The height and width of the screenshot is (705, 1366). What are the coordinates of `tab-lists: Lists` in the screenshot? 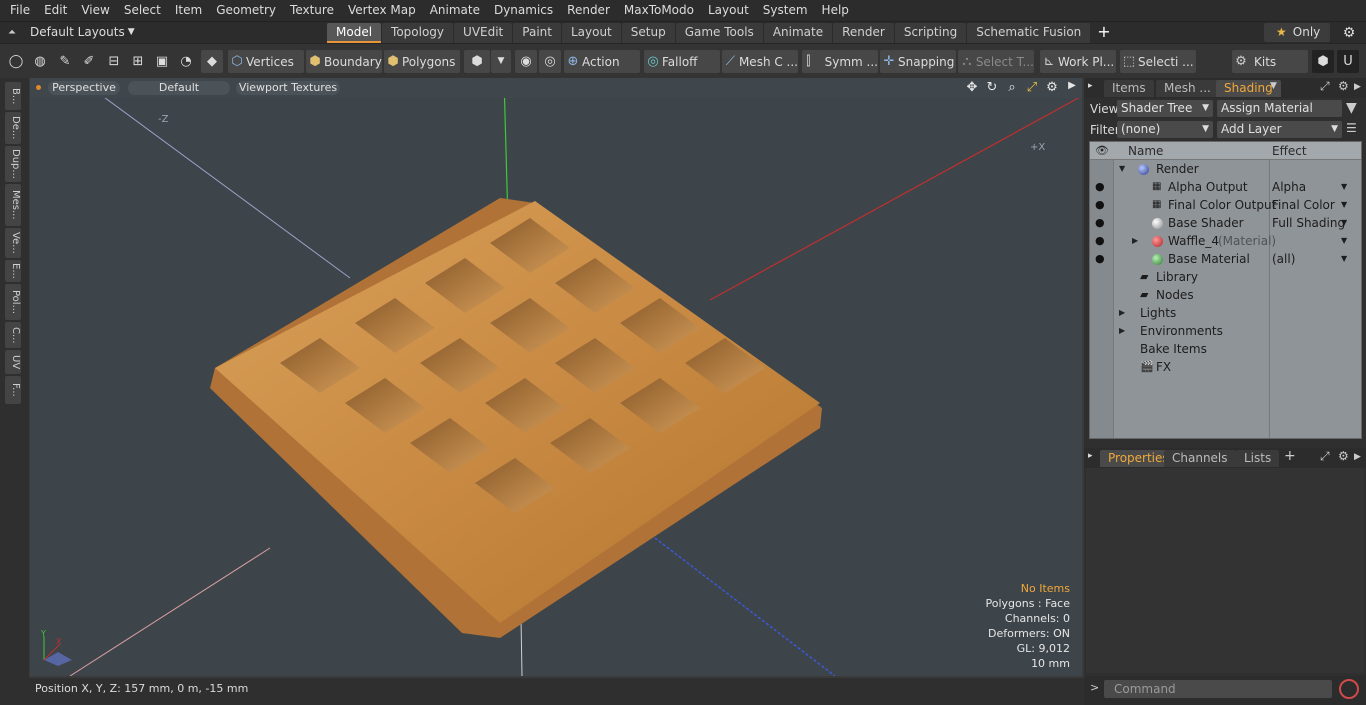 It's located at (1258, 458).